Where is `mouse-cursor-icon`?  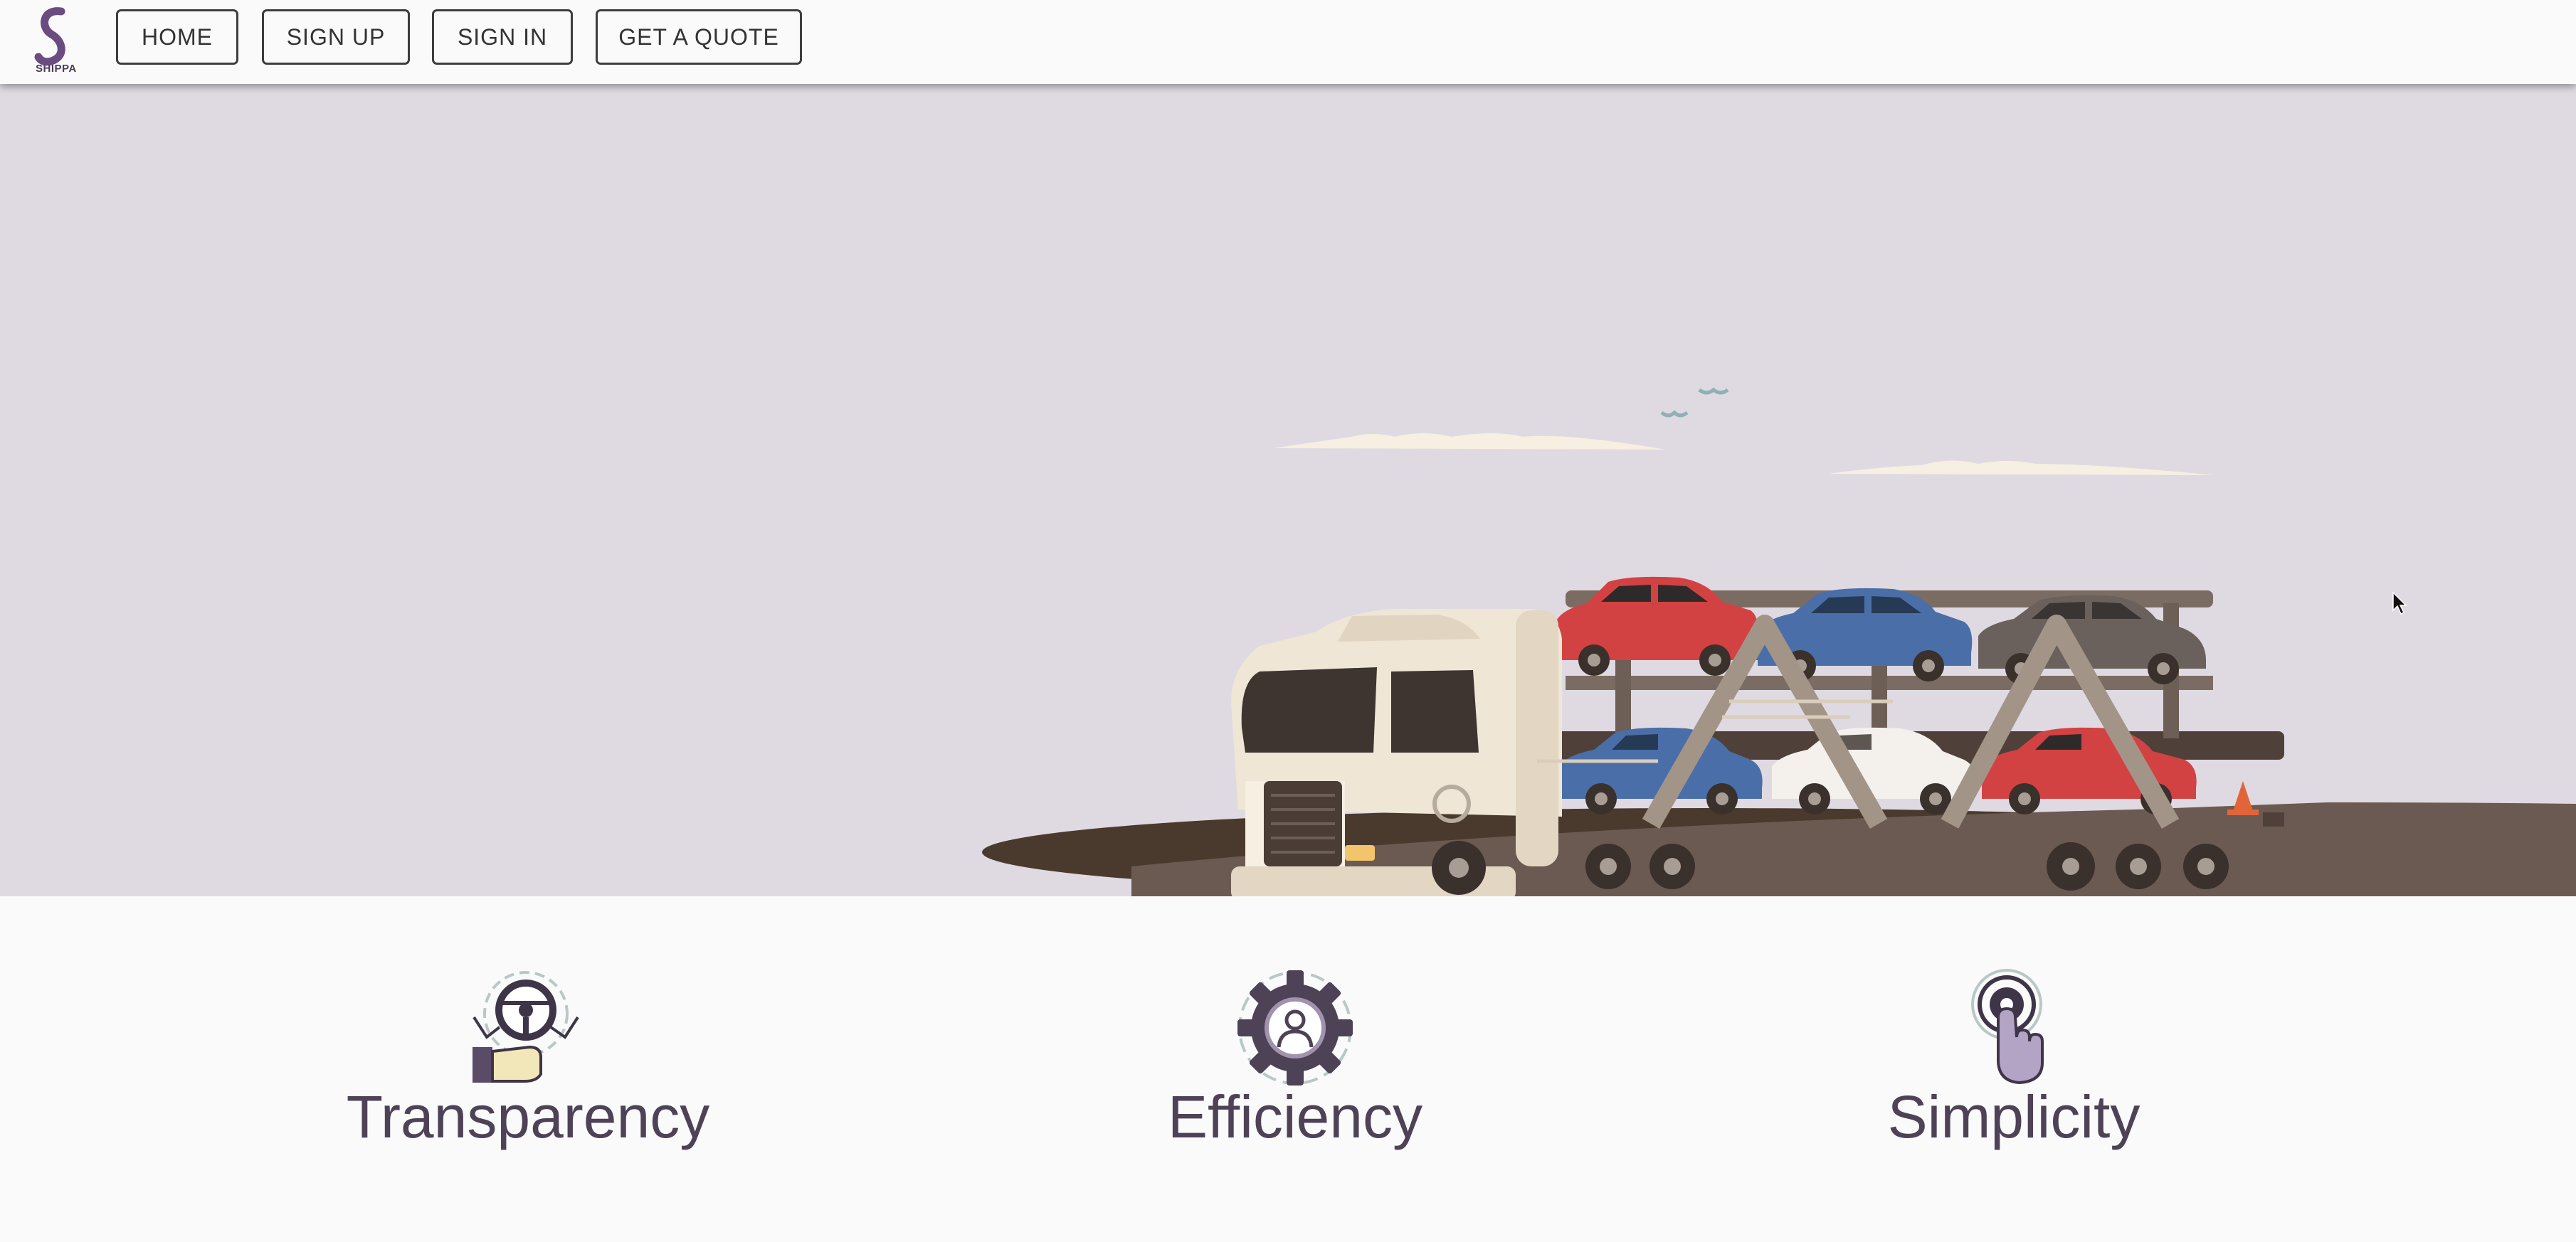
mouse-cursor-icon is located at coordinates (2399, 604).